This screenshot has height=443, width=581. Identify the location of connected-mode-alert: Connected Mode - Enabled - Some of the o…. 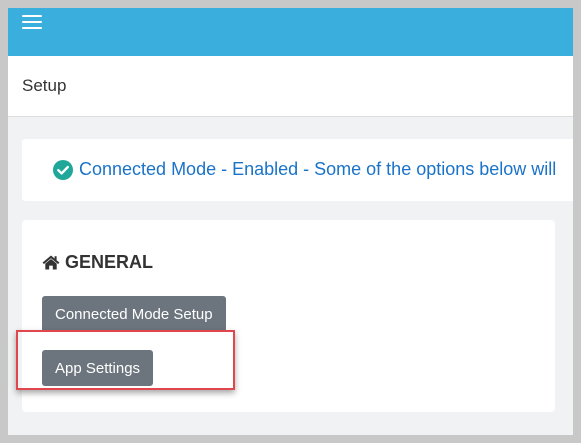
(297, 170).